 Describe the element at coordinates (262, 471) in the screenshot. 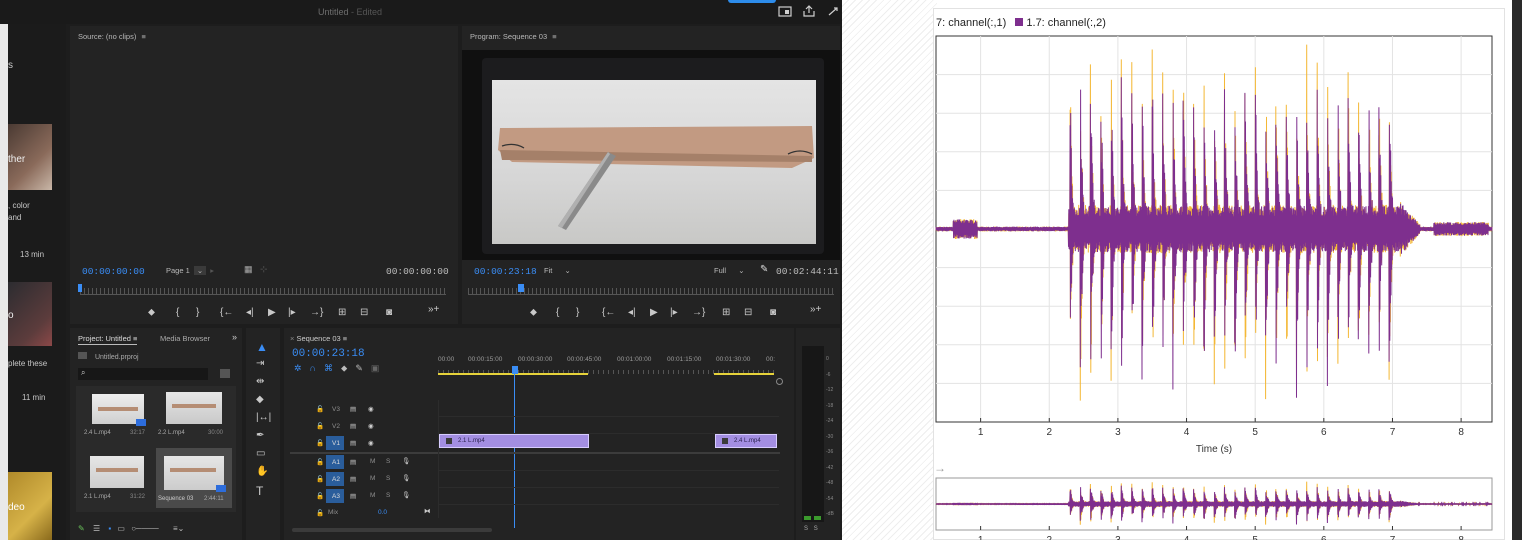

I see `hand-tool-icon: ✋` at that location.